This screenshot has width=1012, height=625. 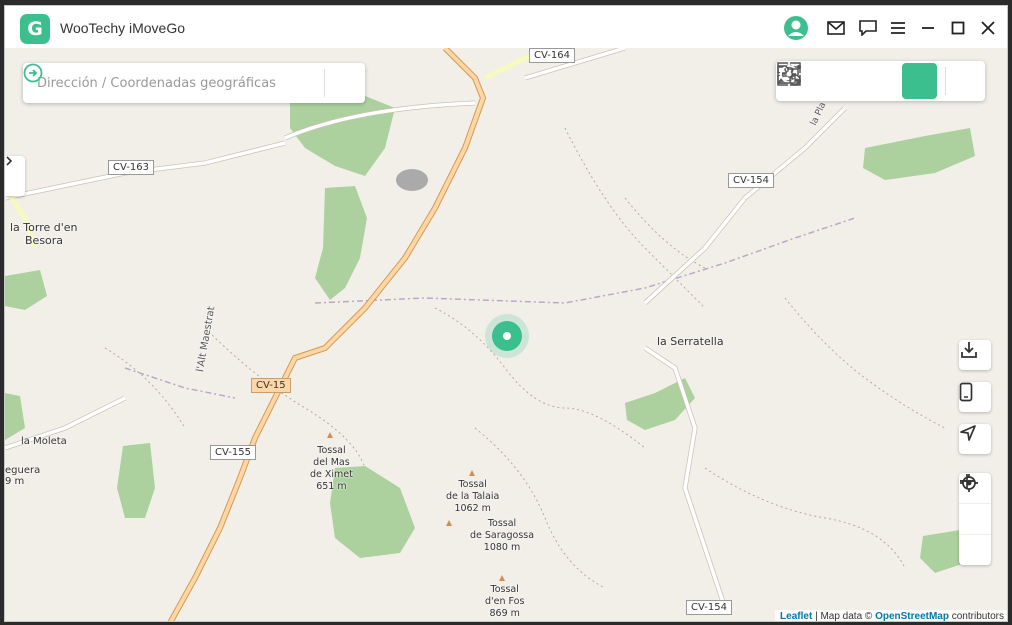 I want to click on peak-elevation: 869 m, so click(x=504, y=613).